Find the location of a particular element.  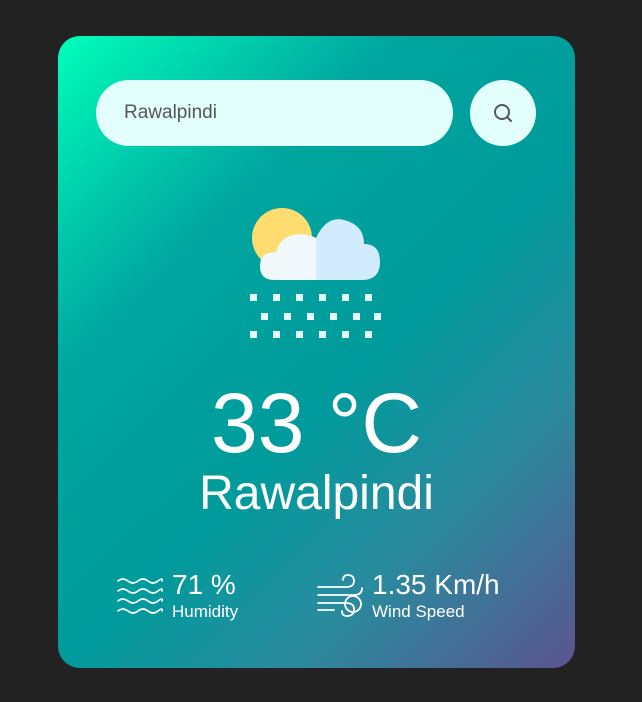

humidity-stat: 71 % Humidity is located at coordinates (177, 596).